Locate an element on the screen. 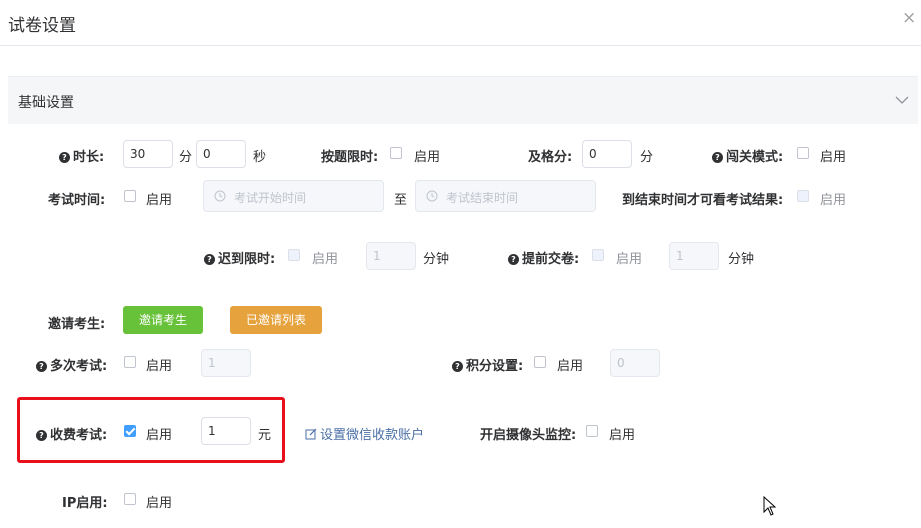 The image size is (921, 528). ip-enable-checkbox is located at coordinates (130, 499).